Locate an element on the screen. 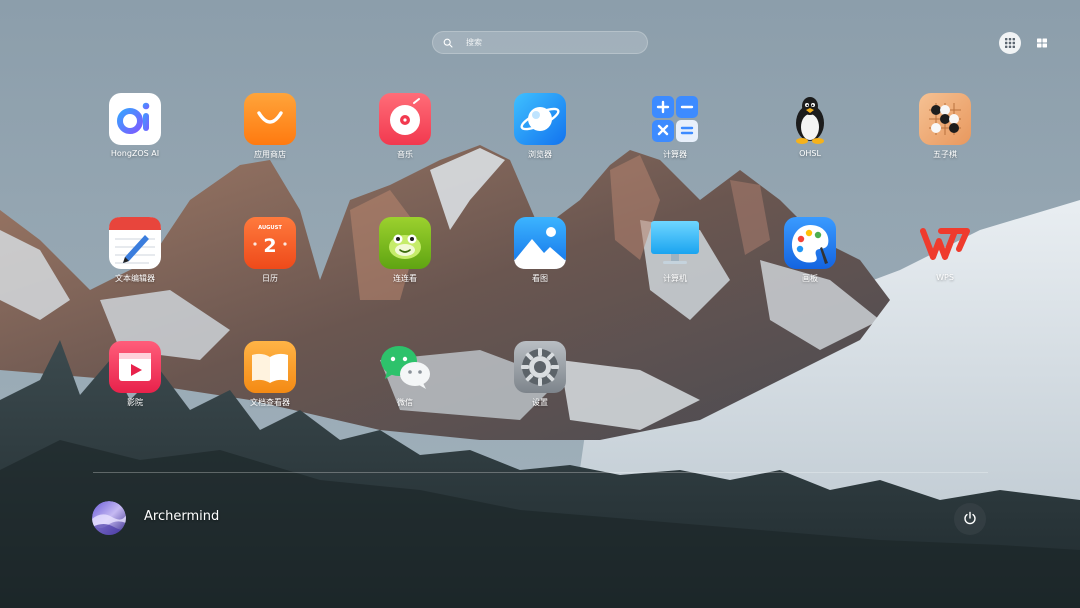 The image size is (1080, 608). calendar-month: AUGUST is located at coordinates (270, 228).